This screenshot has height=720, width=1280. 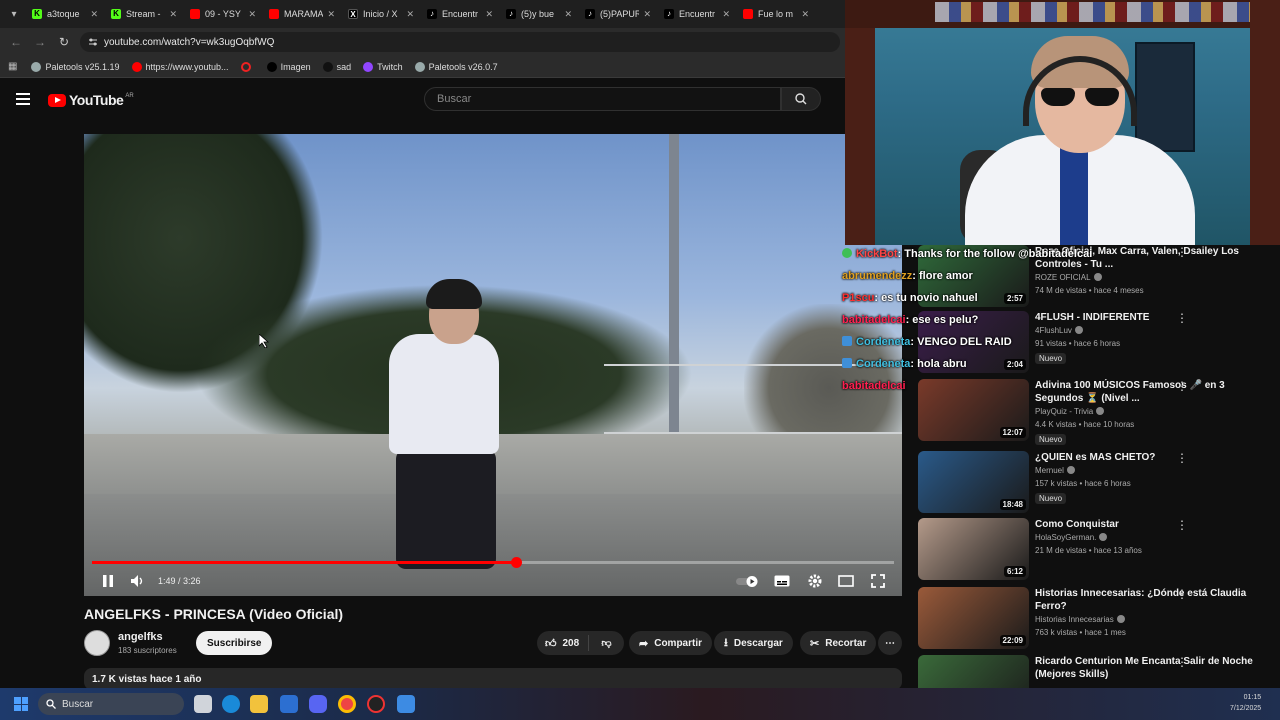 What do you see at coordinates (1145, 524) in the screenshot?
I see `recommended-video-title: Como Conquistar` at bounding box center [1145, 524].